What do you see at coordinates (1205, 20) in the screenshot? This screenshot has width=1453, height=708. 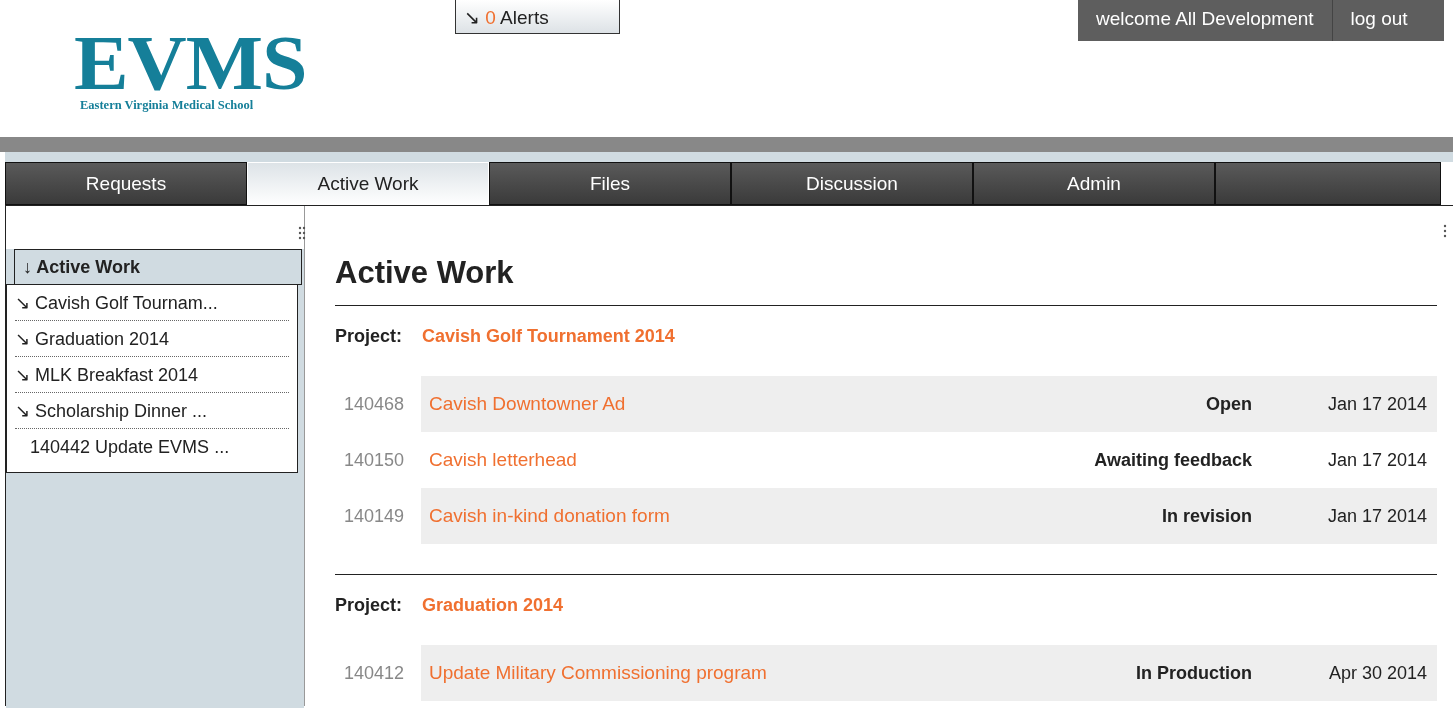 I see `welcome-text: welcome All Development` at bounding box center [1205, 20].